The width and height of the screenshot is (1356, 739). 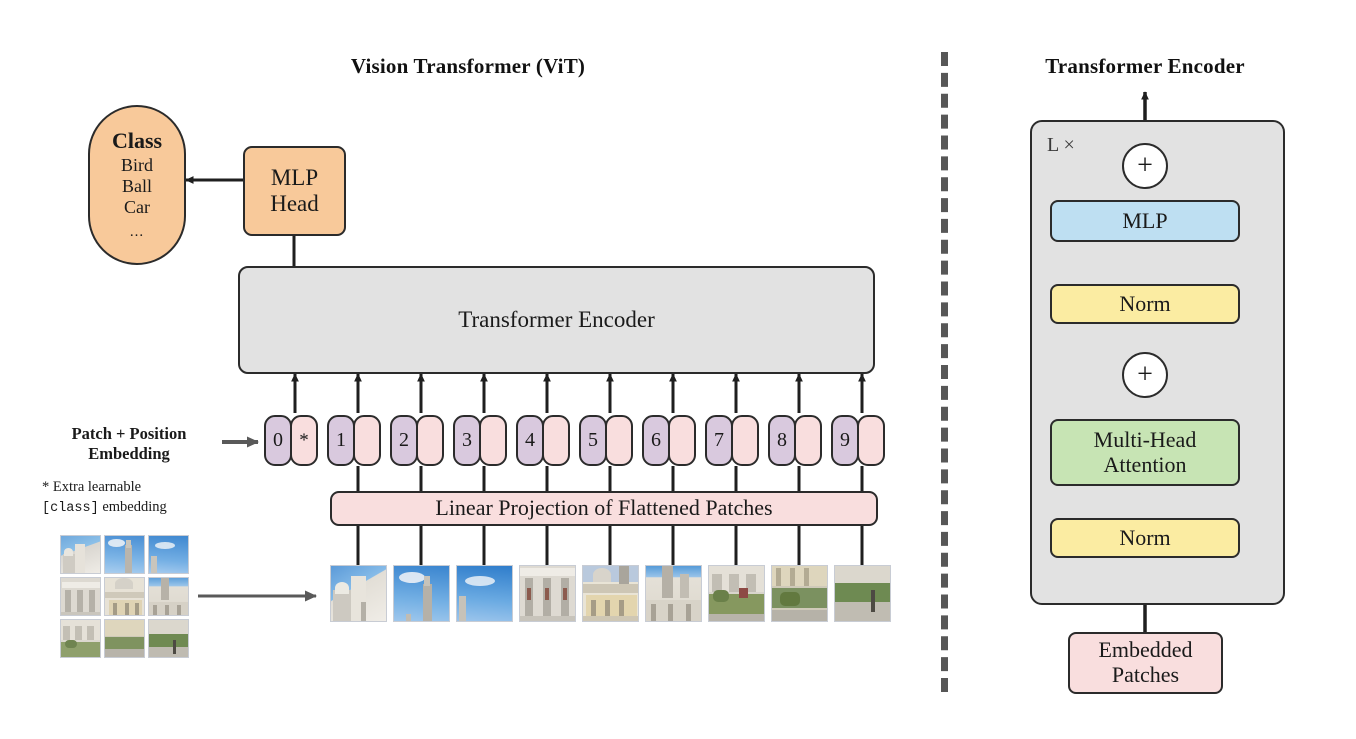 I want to click on mha-line2: Attention, so click(x=1145, y=464).